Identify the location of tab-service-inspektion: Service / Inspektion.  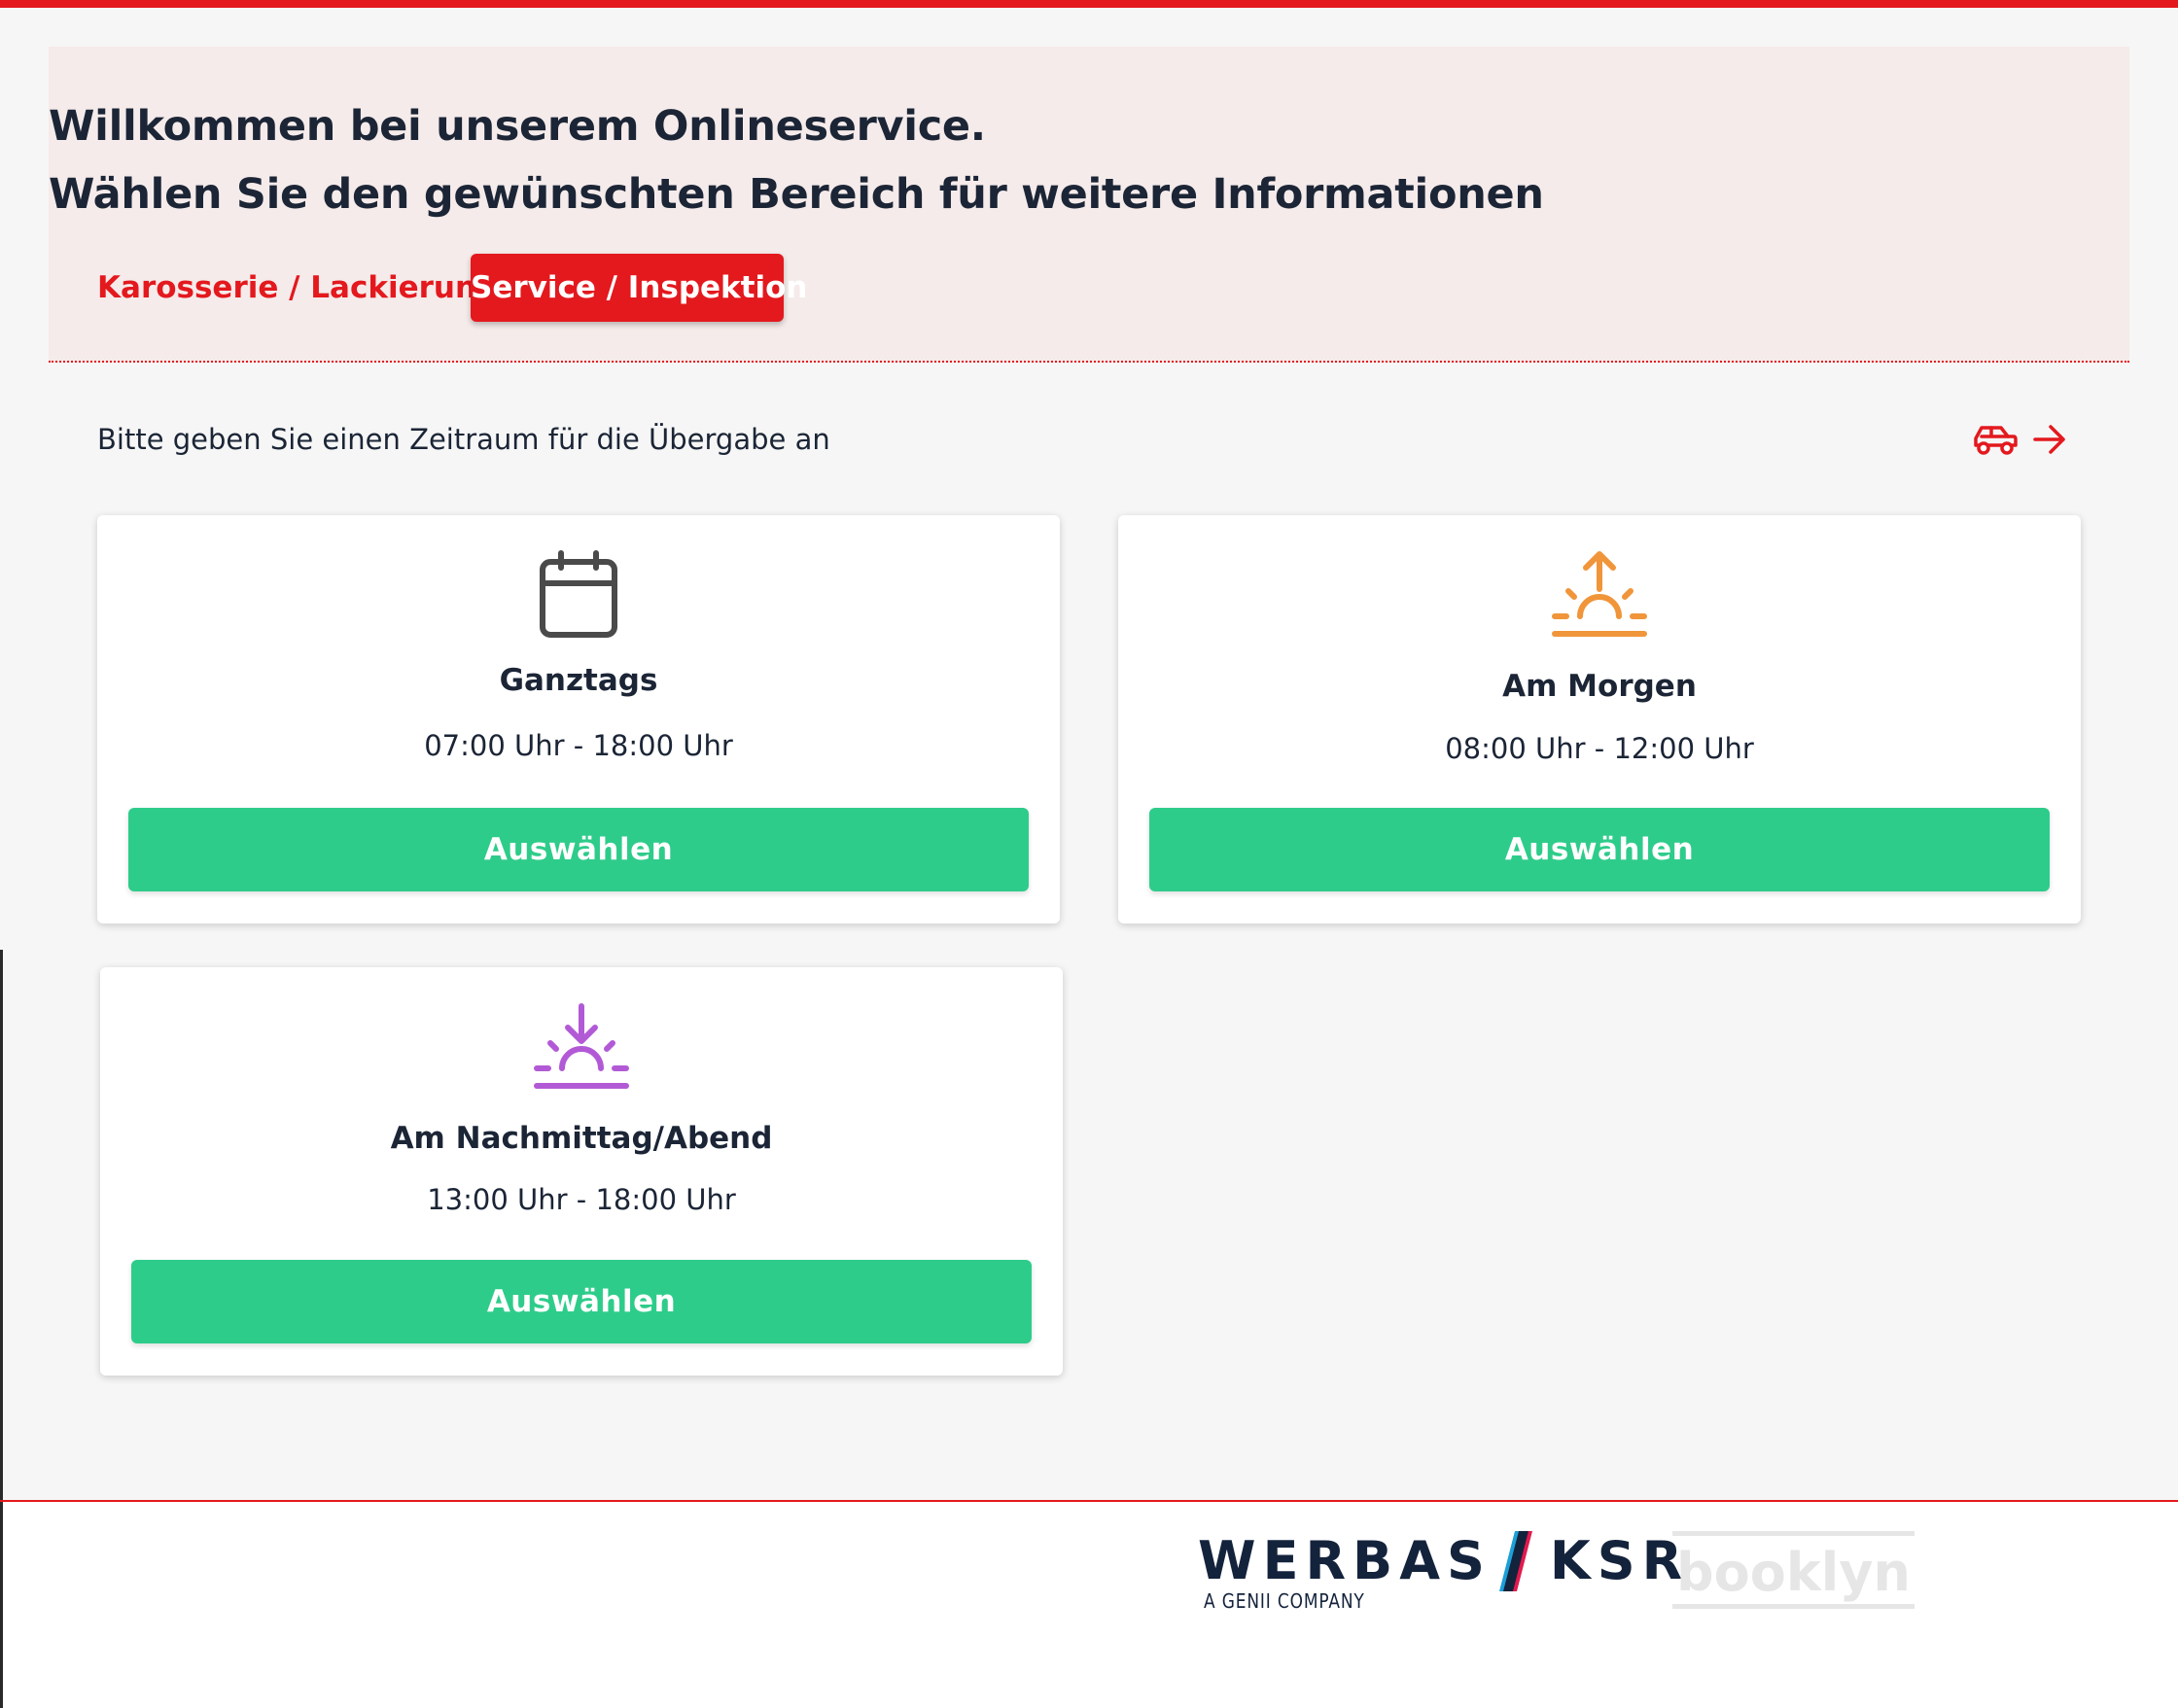
(639, 288).